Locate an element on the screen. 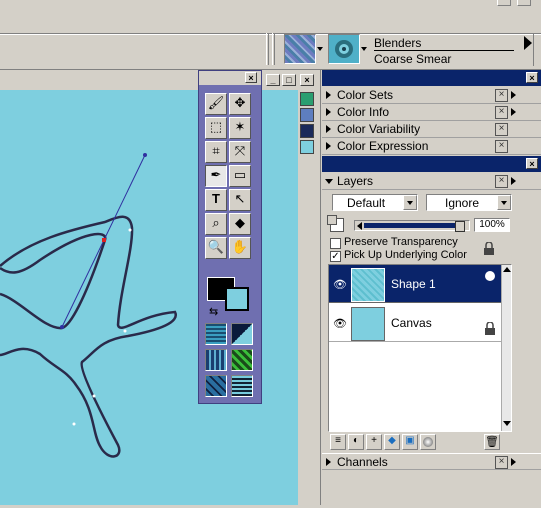 The height and width of the screenshot is (508, 541). toolbox-title-bar: × is located at coordinates (230, 78).